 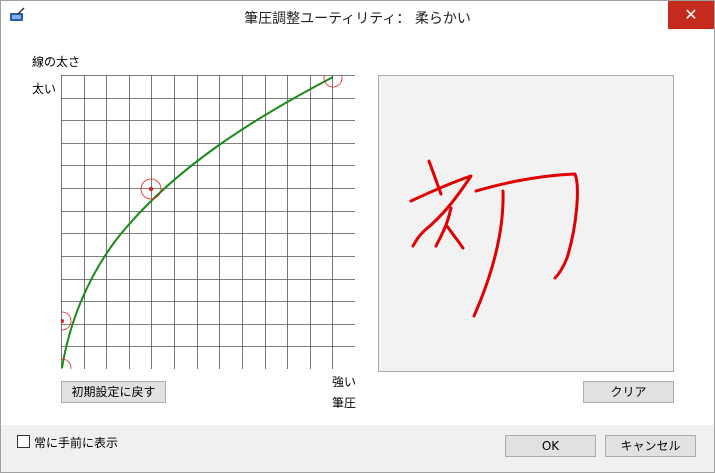 What do you see at coordinates (344, 403) in the screenshot?
I see `x-axis-title: 筆圧` at bounding box center [344, 403].